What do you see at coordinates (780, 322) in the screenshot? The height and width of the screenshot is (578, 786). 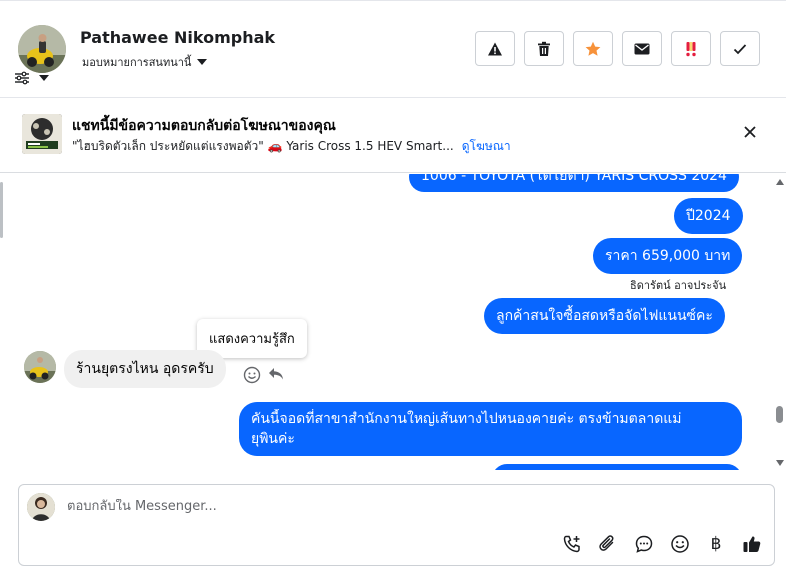 I see `scrollbar` at bounding box center [780, 322].